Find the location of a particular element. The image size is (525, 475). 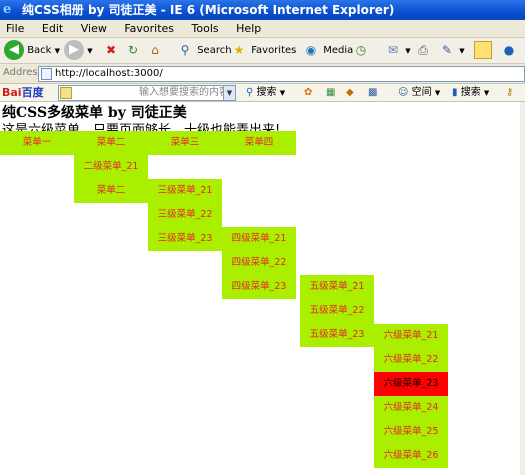

submenu-l3-item-3: 三级菜单_23 is located at coordinates (185, 239).